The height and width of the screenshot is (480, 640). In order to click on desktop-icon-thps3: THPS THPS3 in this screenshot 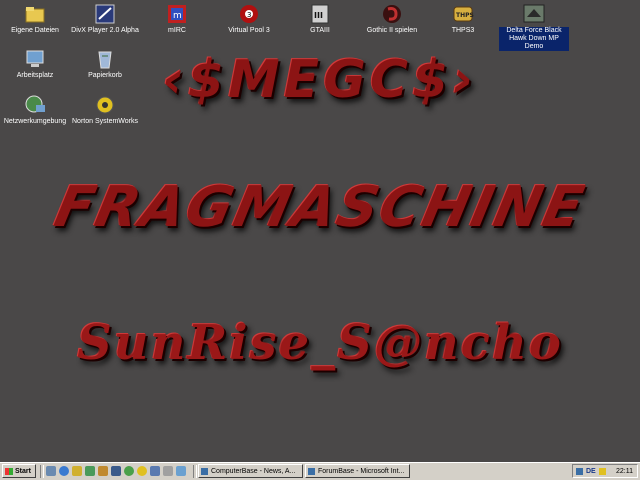, I will do `click(463, 19)`.